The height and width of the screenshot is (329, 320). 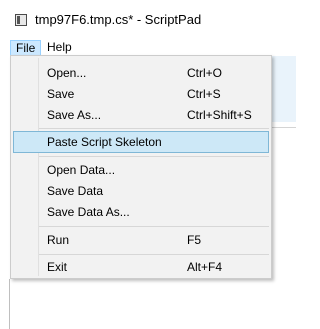 What do you see at coordinates (141, 191) in the screenshot?
I see `menu-item-save-data: Save Data` at bounding box center [141, 191].